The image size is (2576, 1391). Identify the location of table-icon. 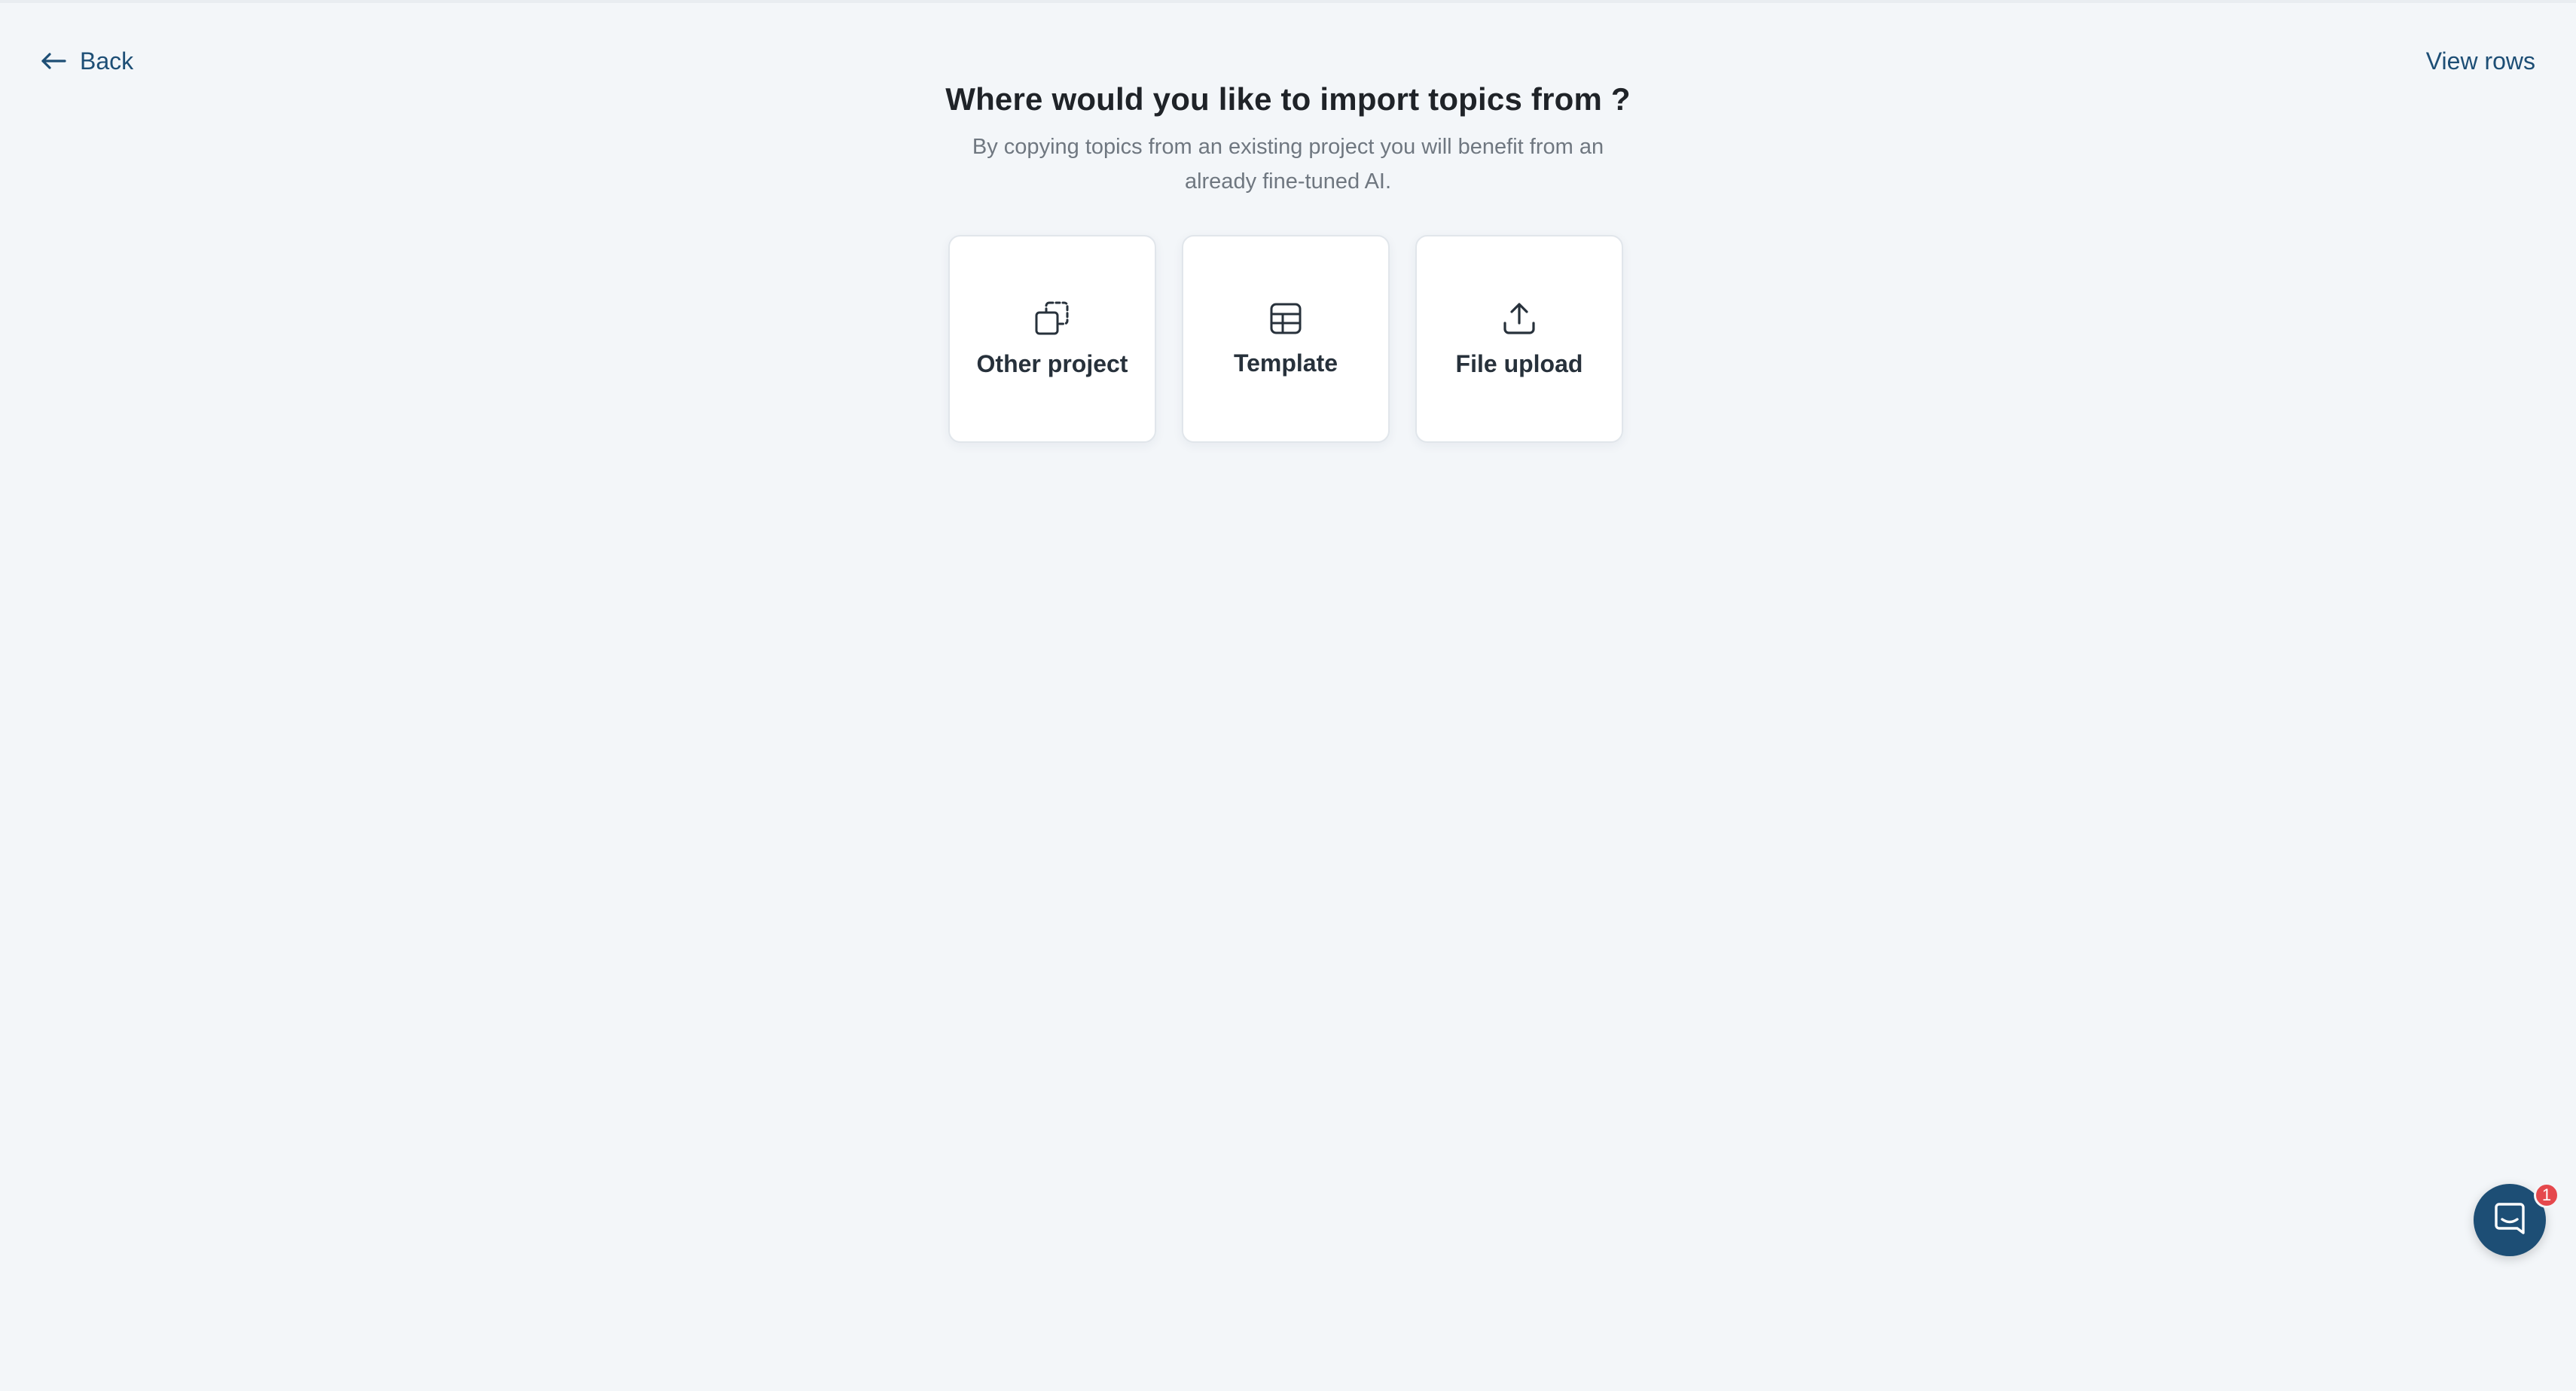
(1286, 318).